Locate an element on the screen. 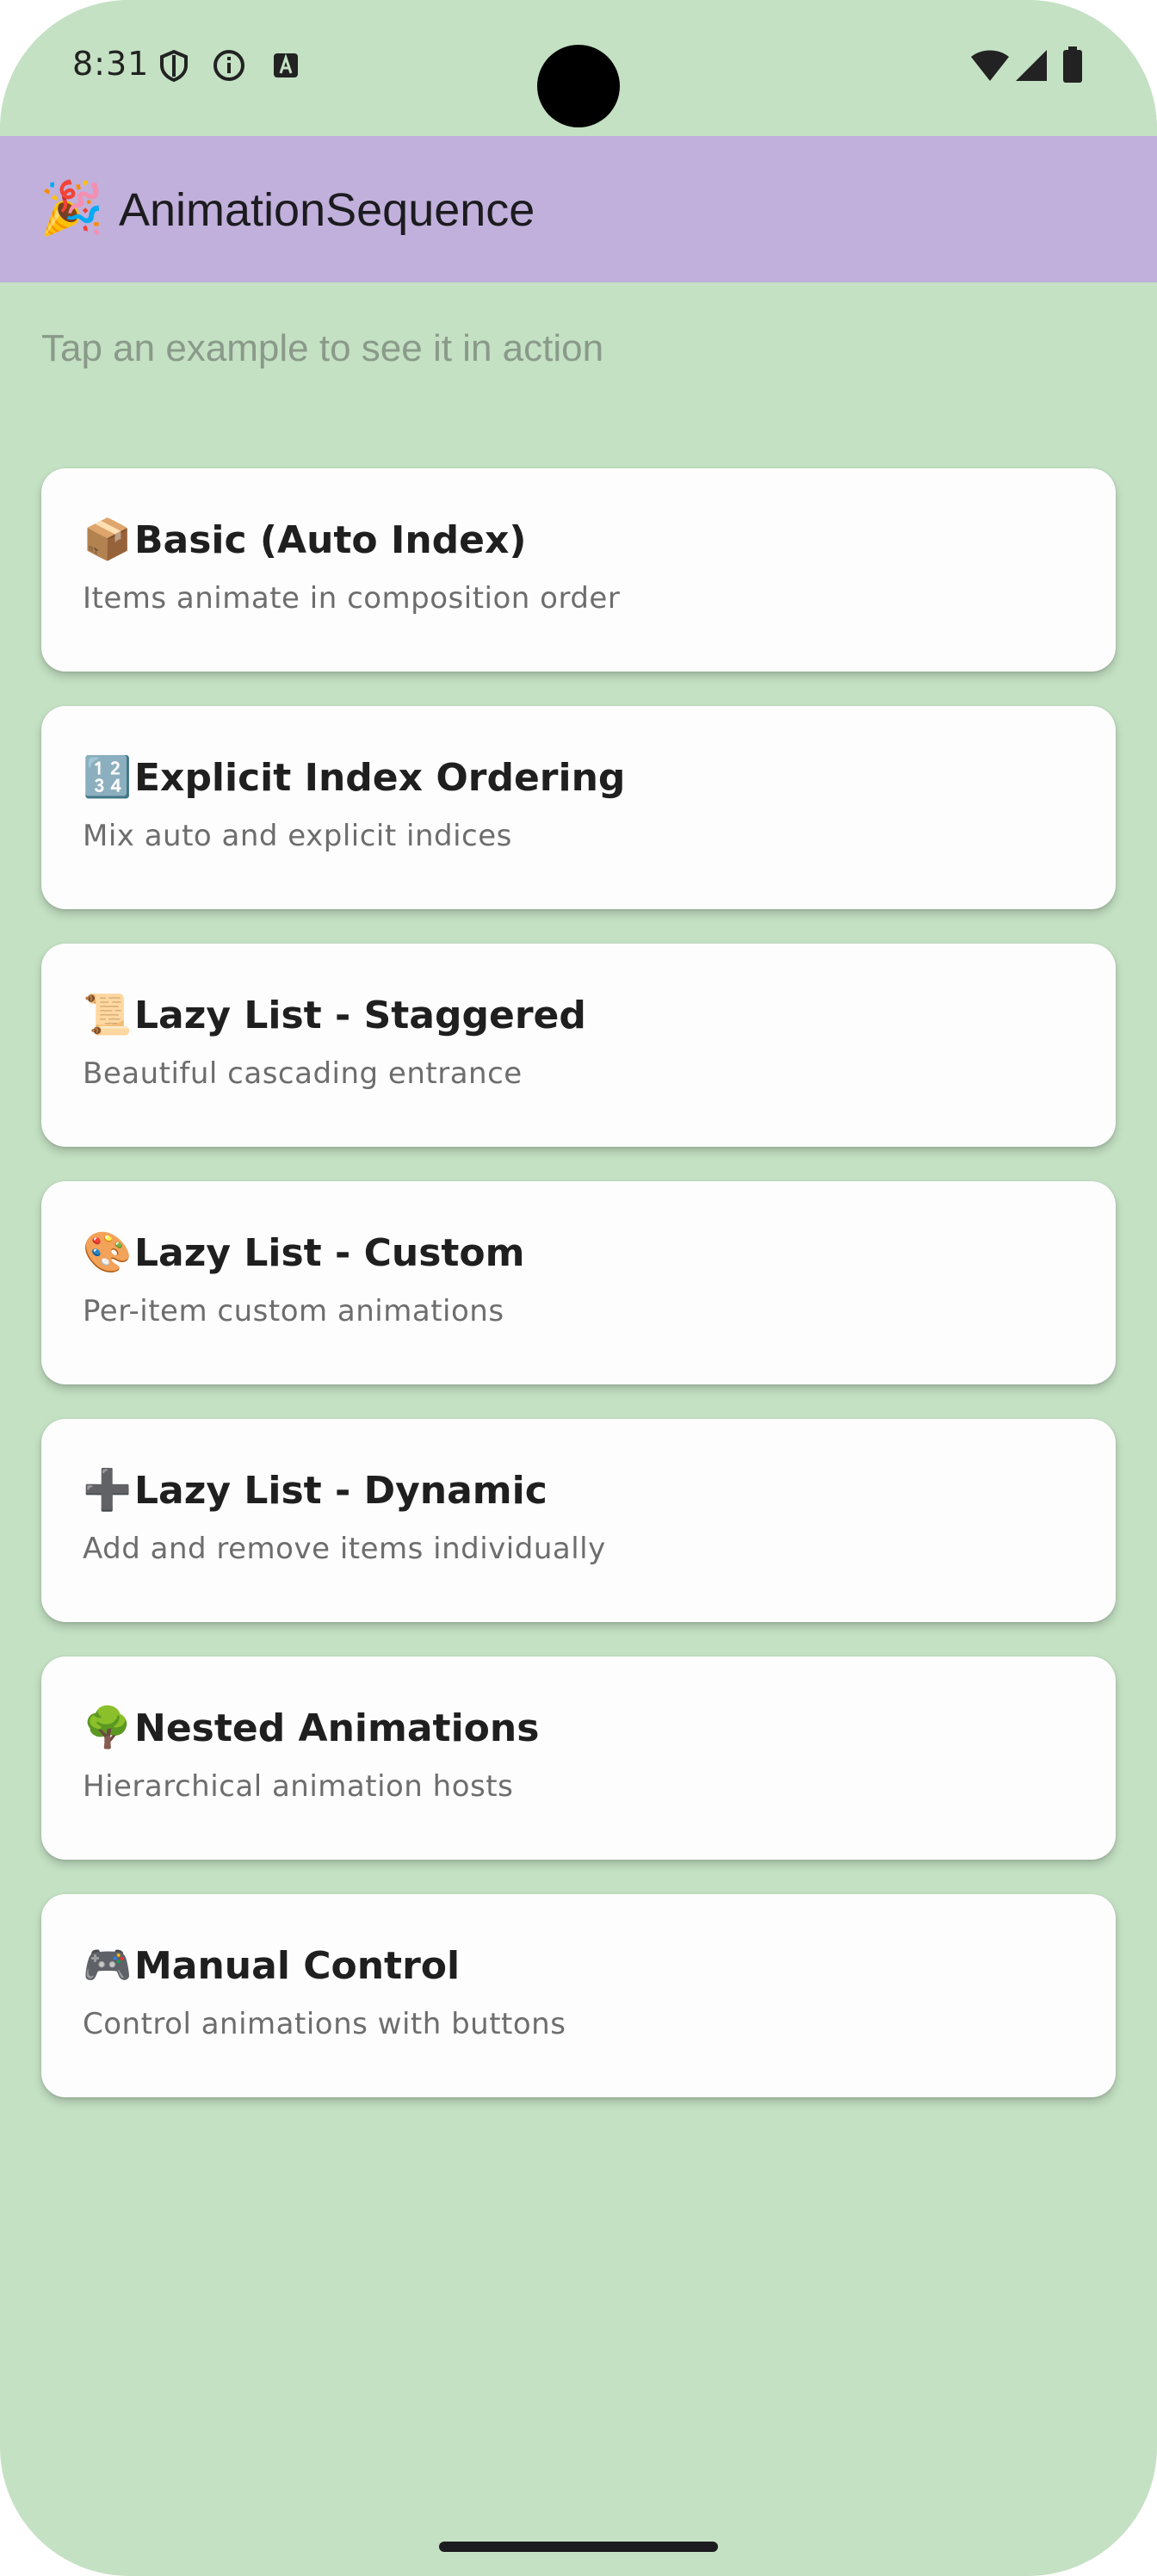 Image resolution: width=1157 pixels, height=2576 pixels. scroll-icon: 📜 is located at coordinates (108, 1014).